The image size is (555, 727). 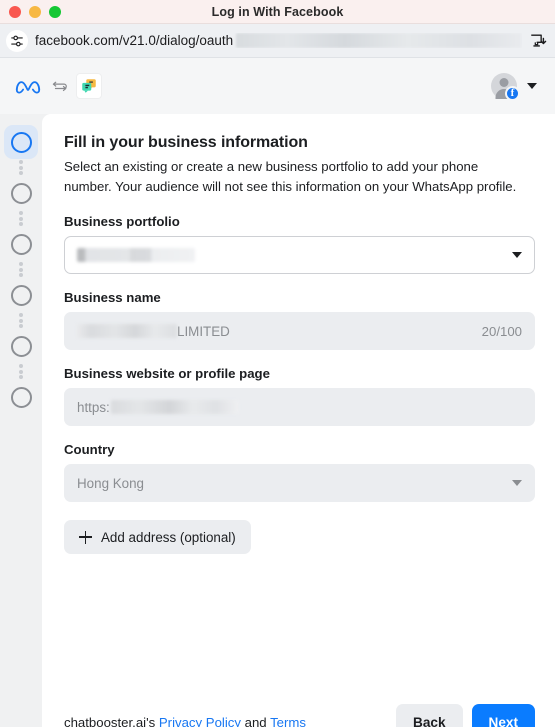 I want to click on privacy-policy-link: Privacy Policy, so click(x=200, y=721).